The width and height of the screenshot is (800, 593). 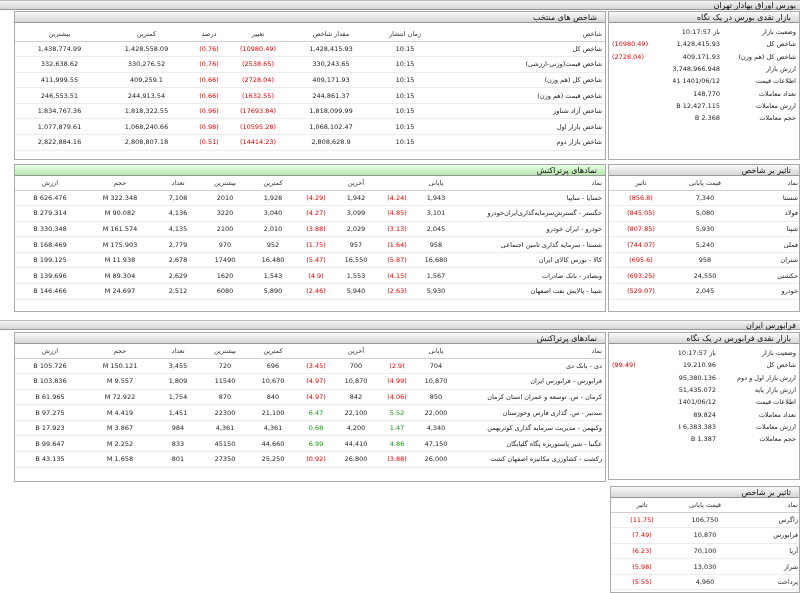 I want to click on impact-row: خودرو 2,045 (529.07), so click(x=704, y=291).